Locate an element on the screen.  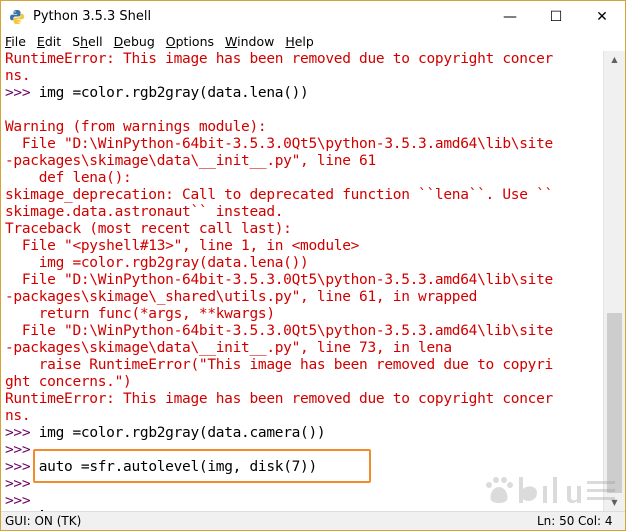
gui-status-label: GUI: ON (TK) is located at coordinates (43, 521).